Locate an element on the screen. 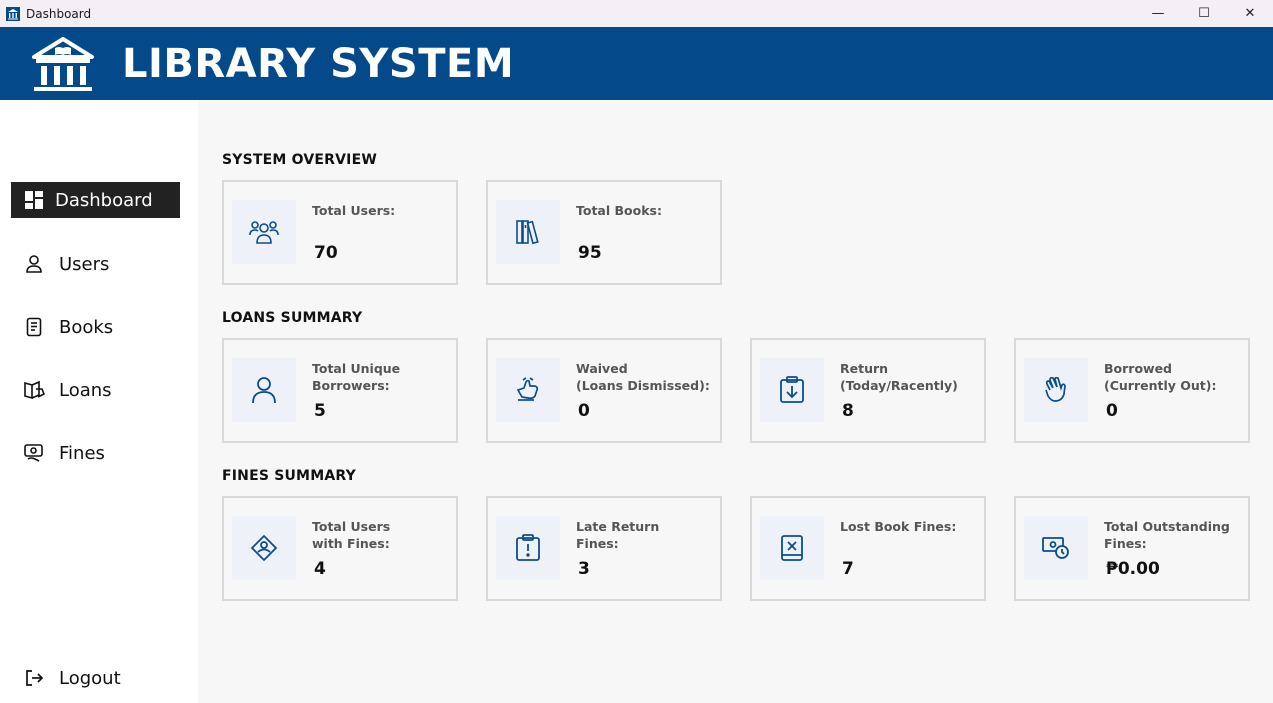 The width and height of the screenshot is (1273, 703). sidebar-item-label: Fines is located at coordinates (82, 453).